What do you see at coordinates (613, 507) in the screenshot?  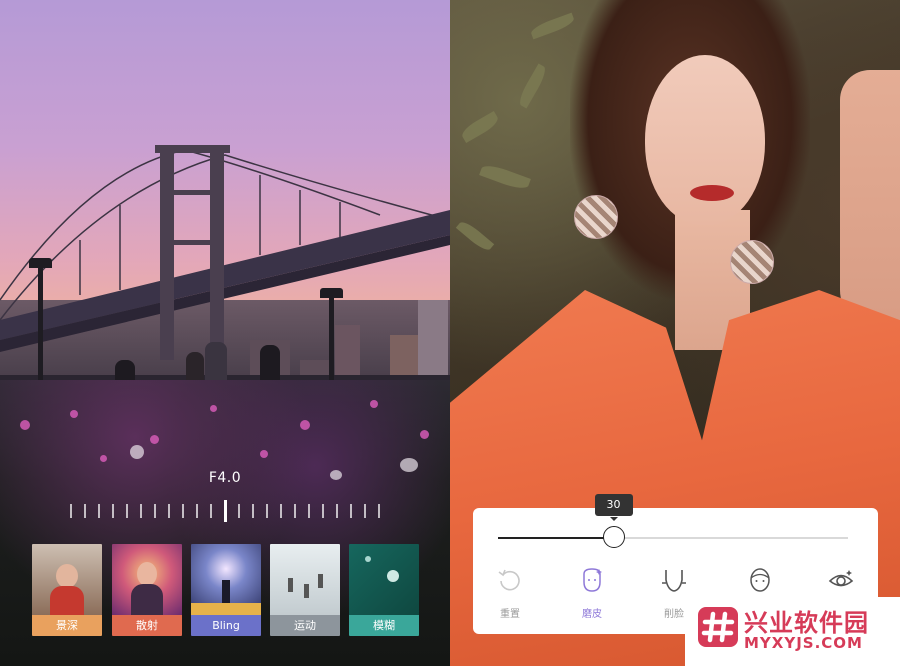 I see `slider-value-tooltip: 30` at bounding box center [613, 507].